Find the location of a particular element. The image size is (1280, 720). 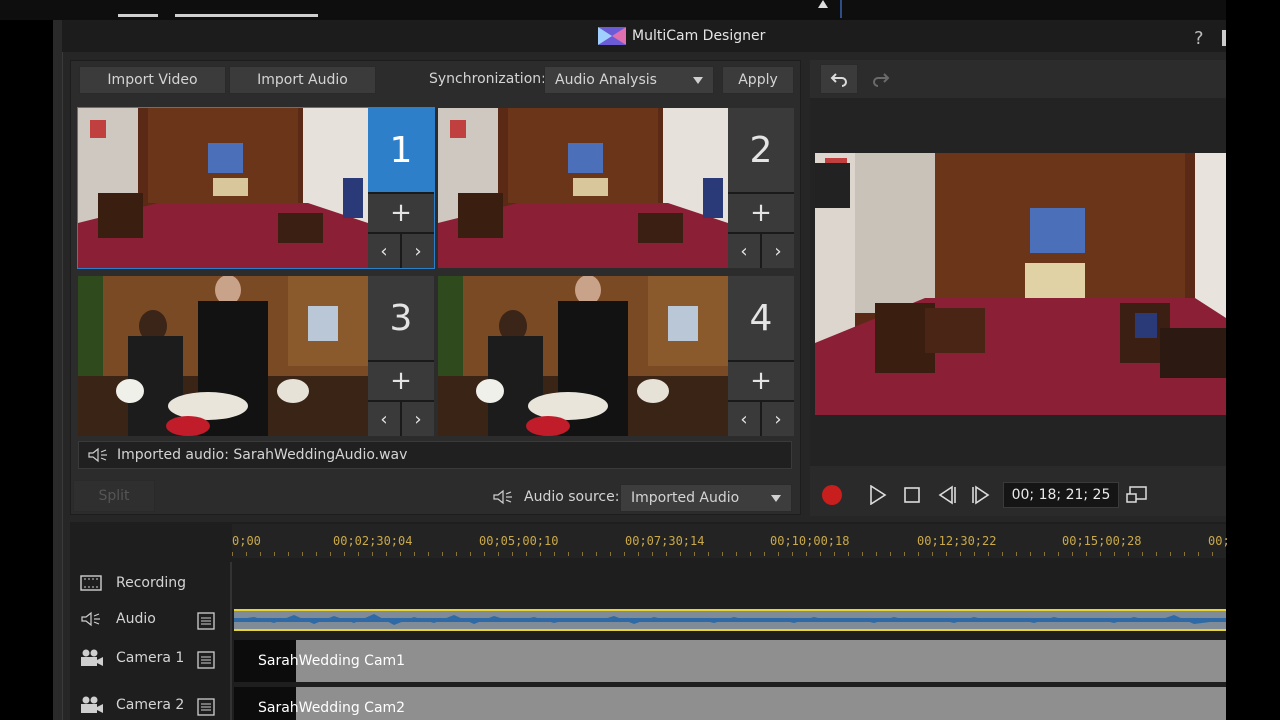

close-button-partial is located at coordinates (1224, 38).